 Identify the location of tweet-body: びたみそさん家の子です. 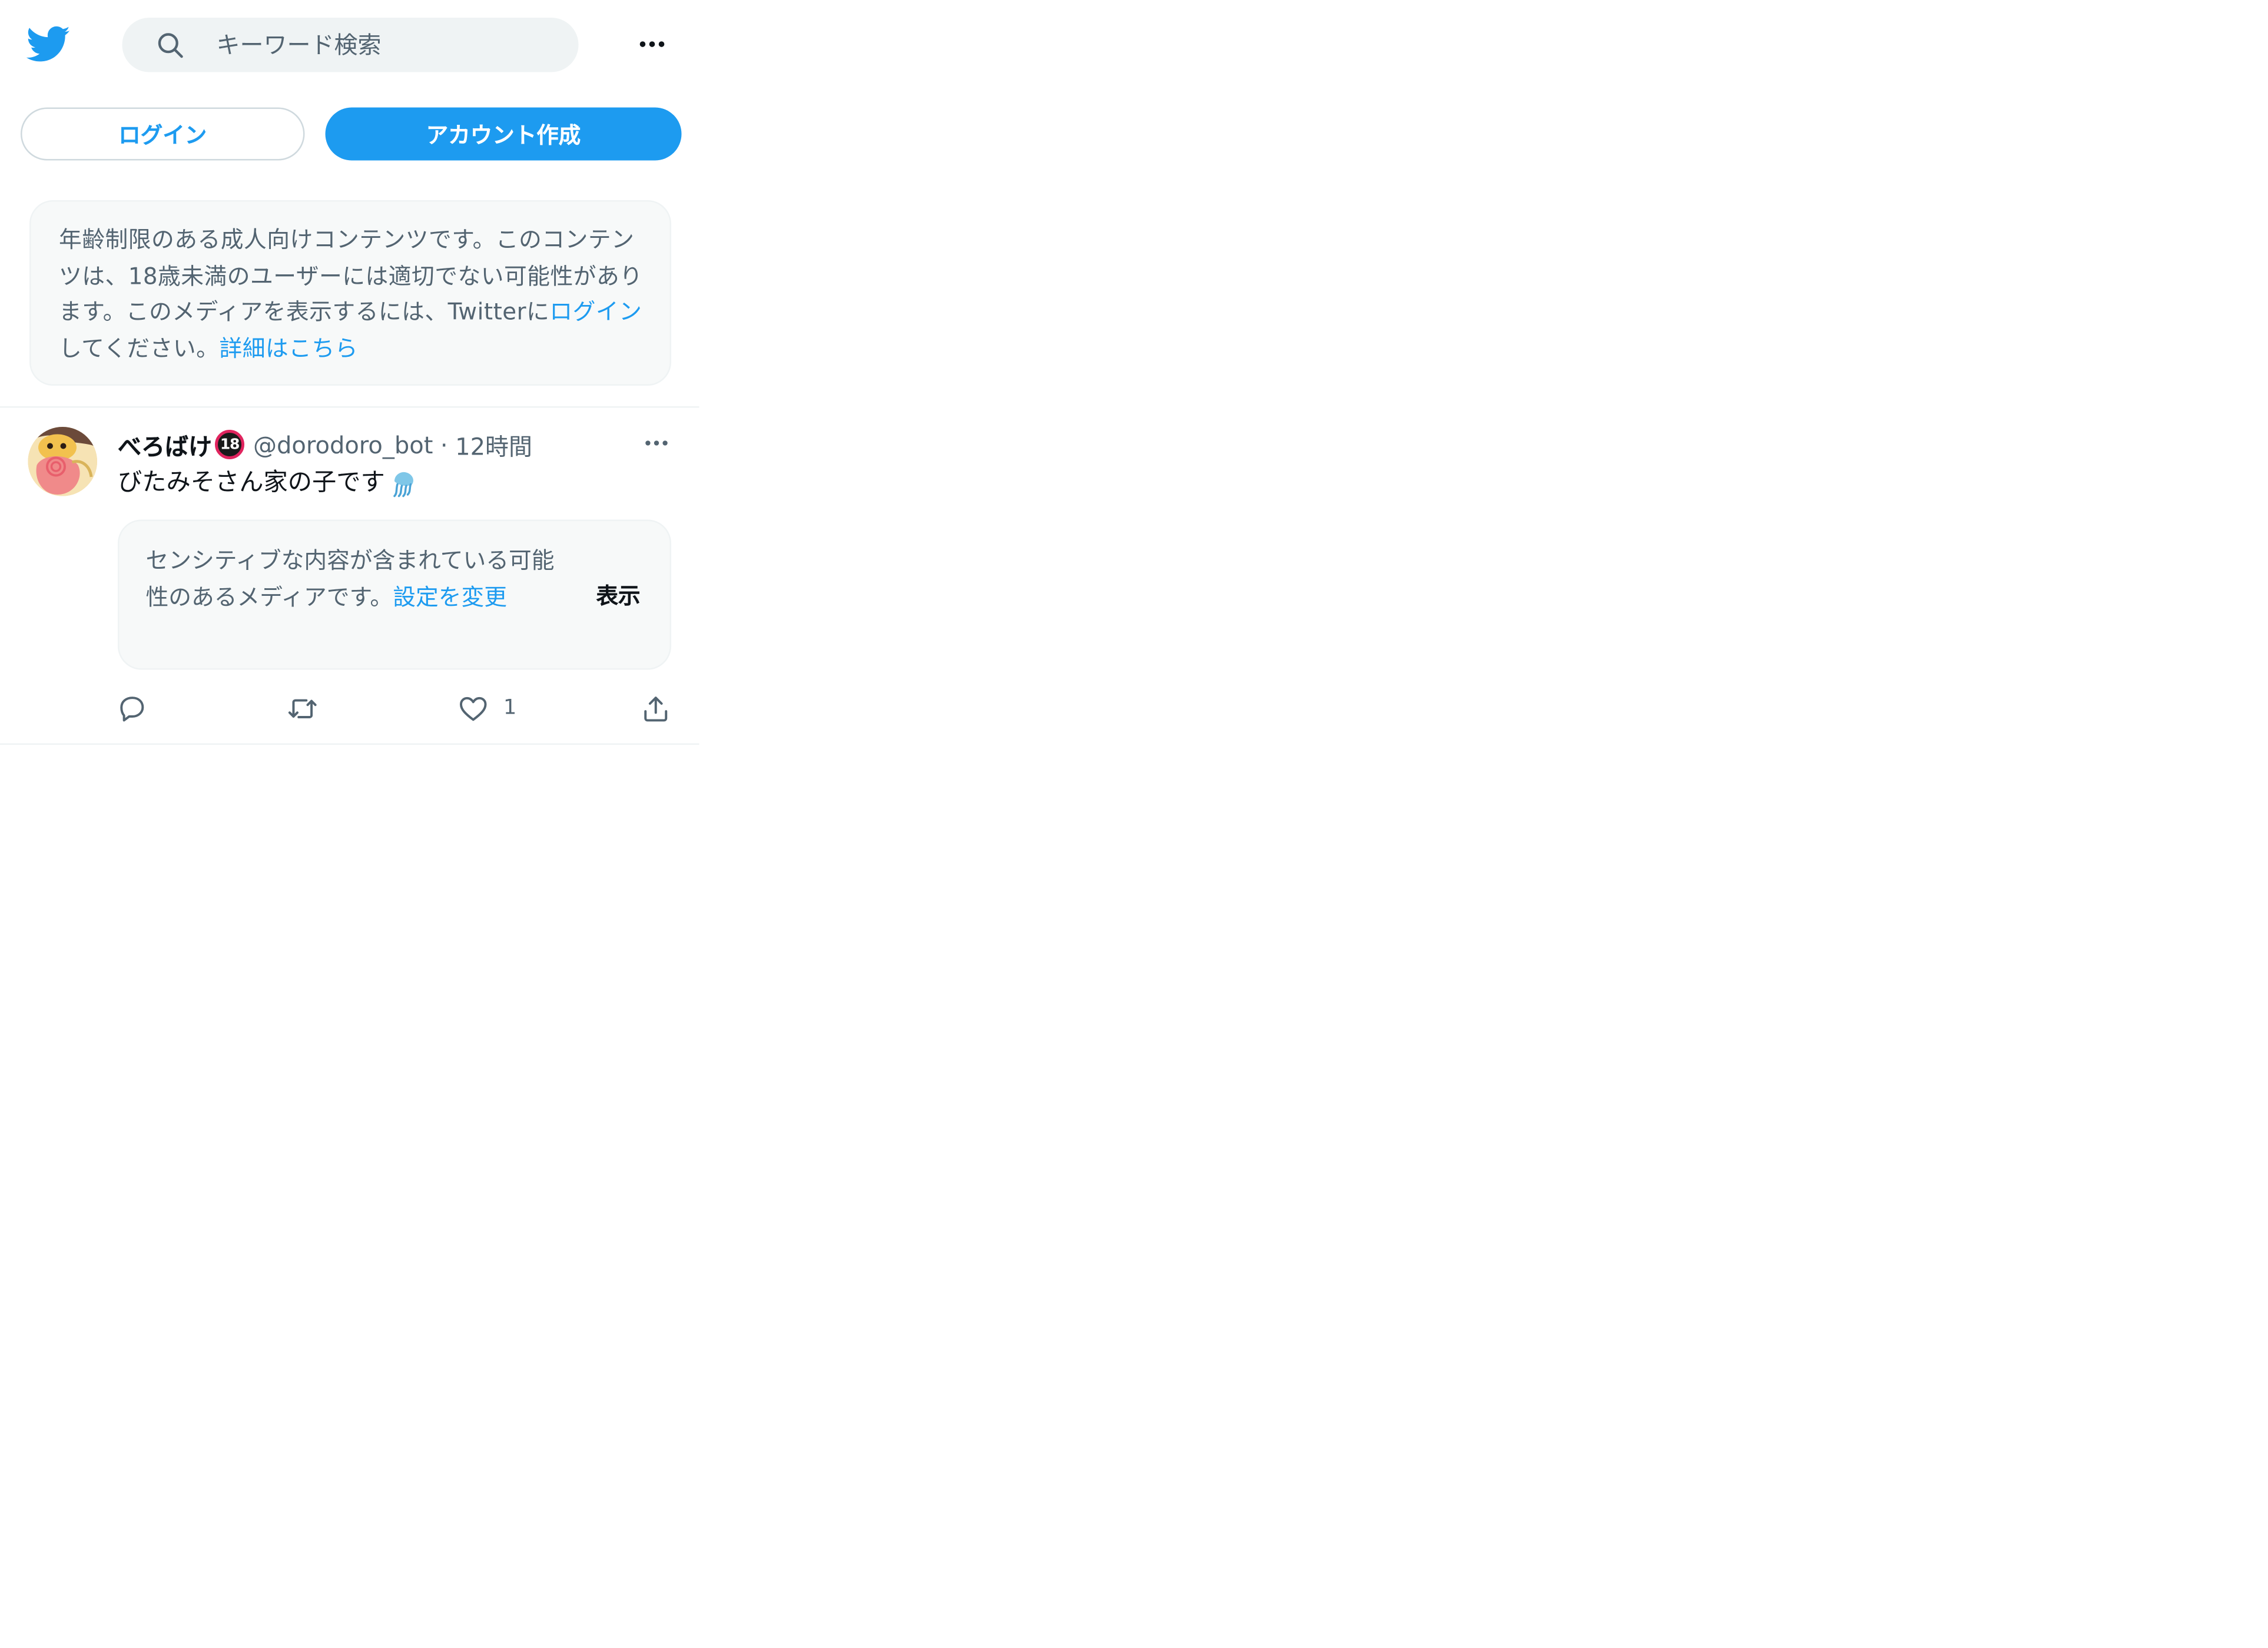
(251, 482).